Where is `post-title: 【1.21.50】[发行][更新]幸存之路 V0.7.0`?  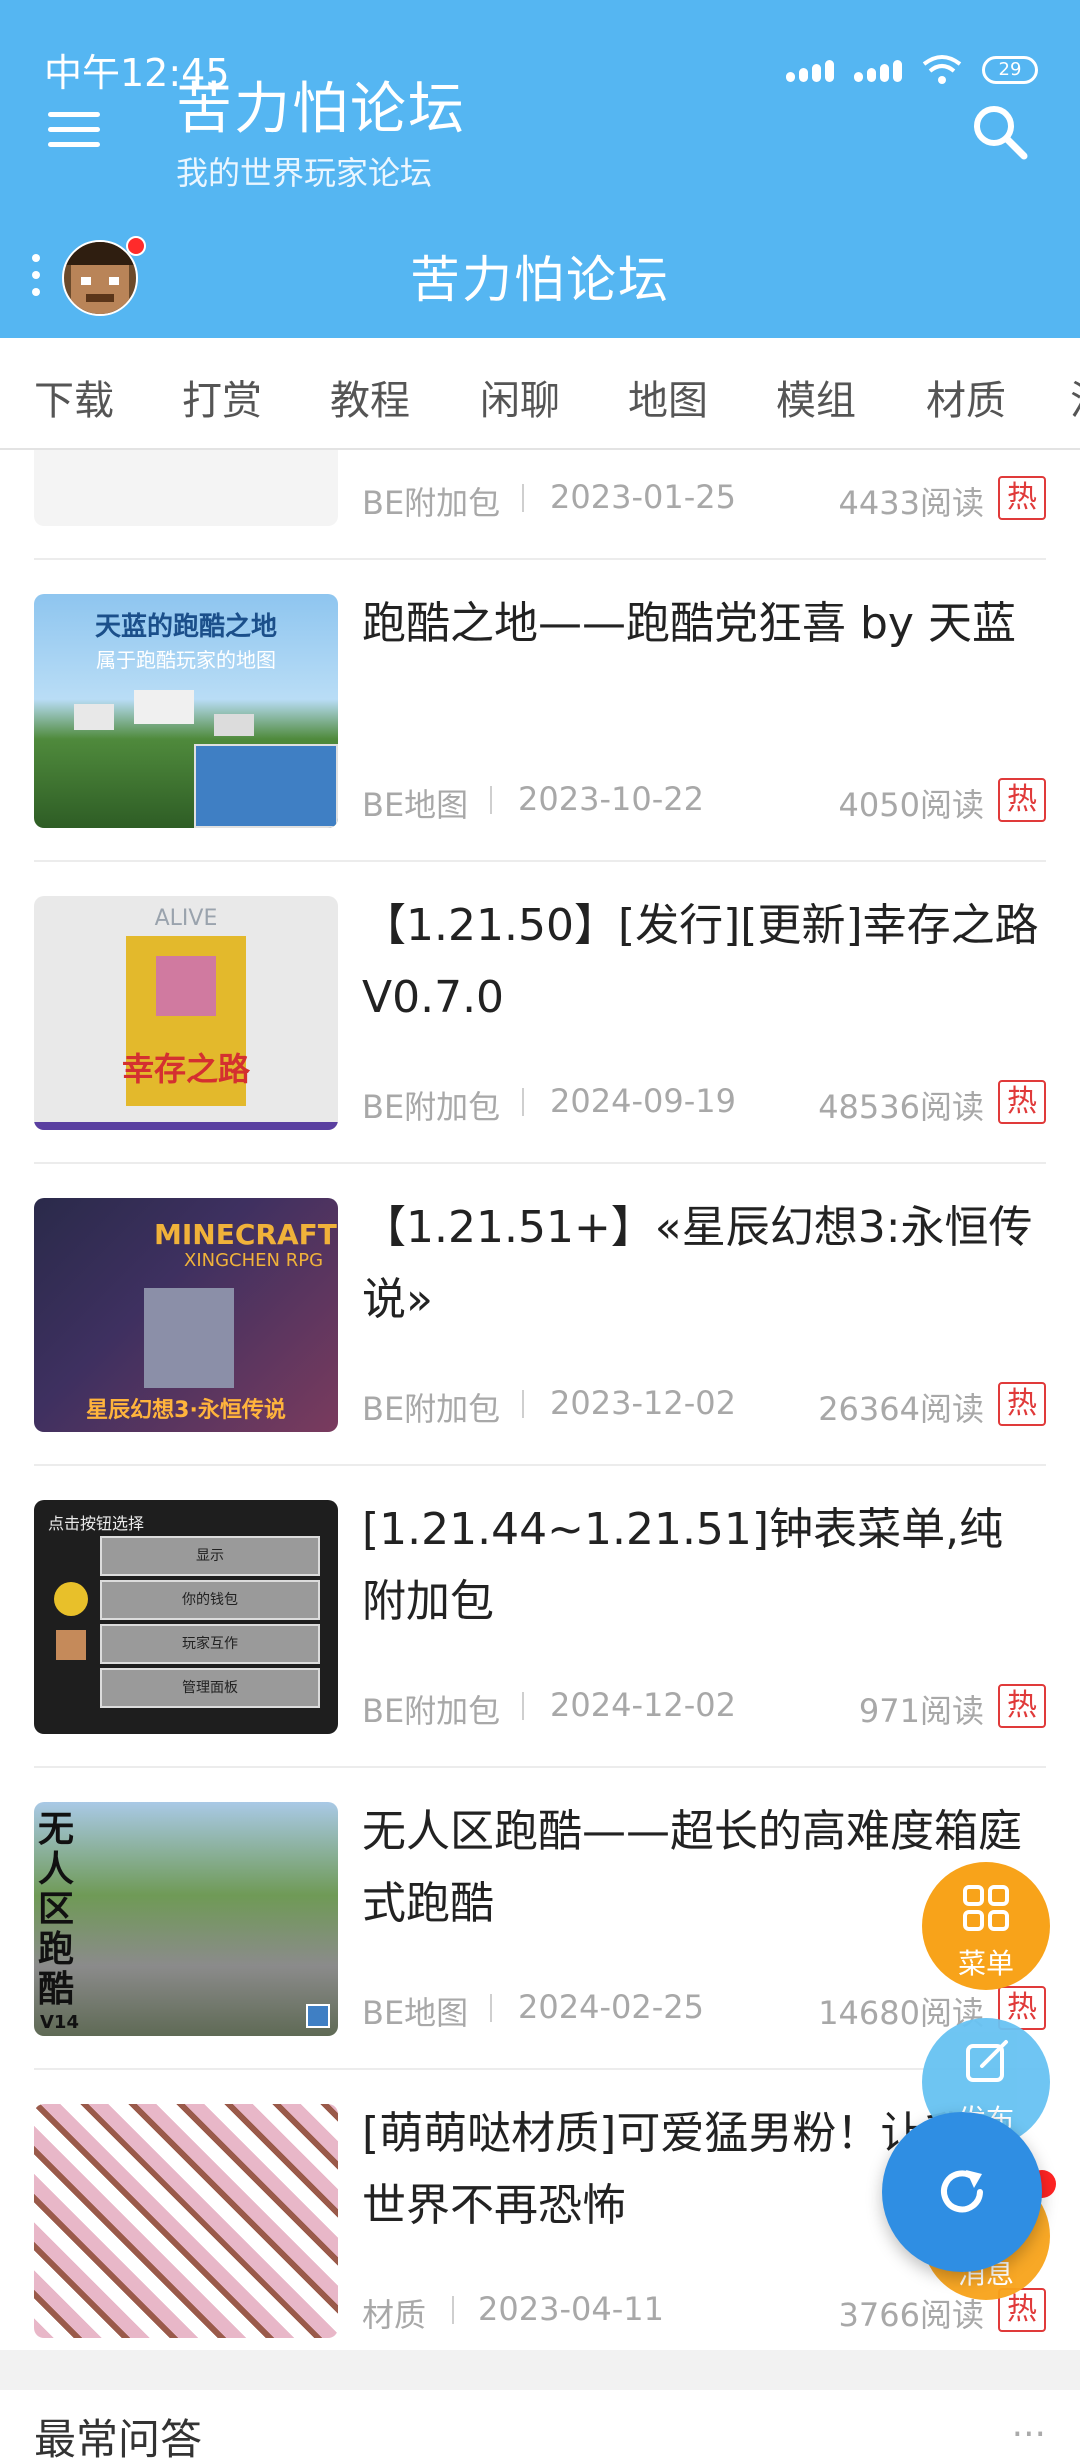
post-title: 【1.21.50】[发行][更新]幸存之路 V0.7.0 is located at coordinates (700, 961).